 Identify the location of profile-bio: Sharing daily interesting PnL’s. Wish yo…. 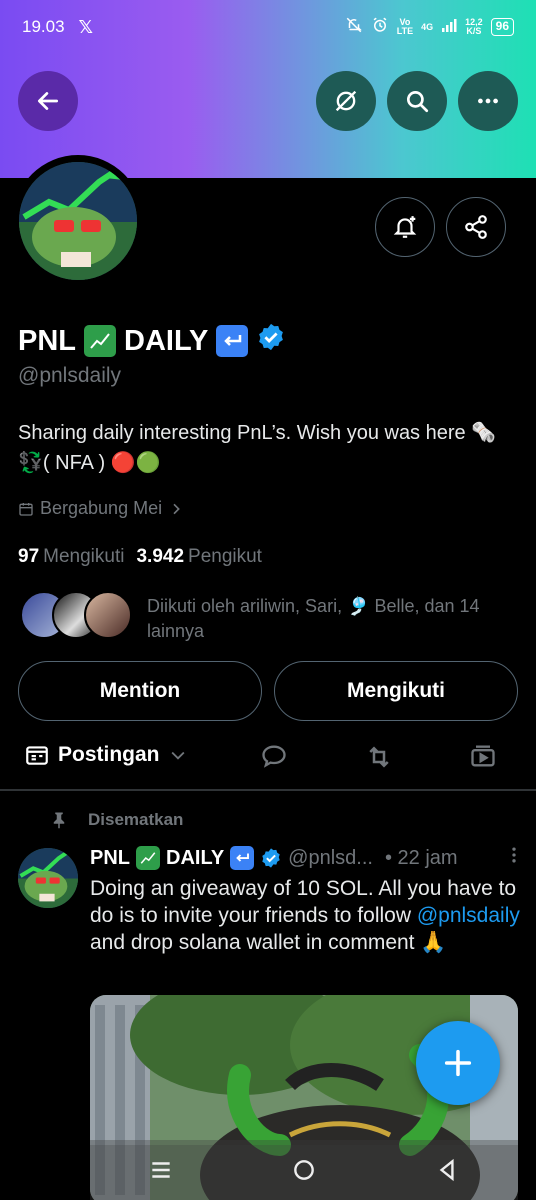
(257, 448).